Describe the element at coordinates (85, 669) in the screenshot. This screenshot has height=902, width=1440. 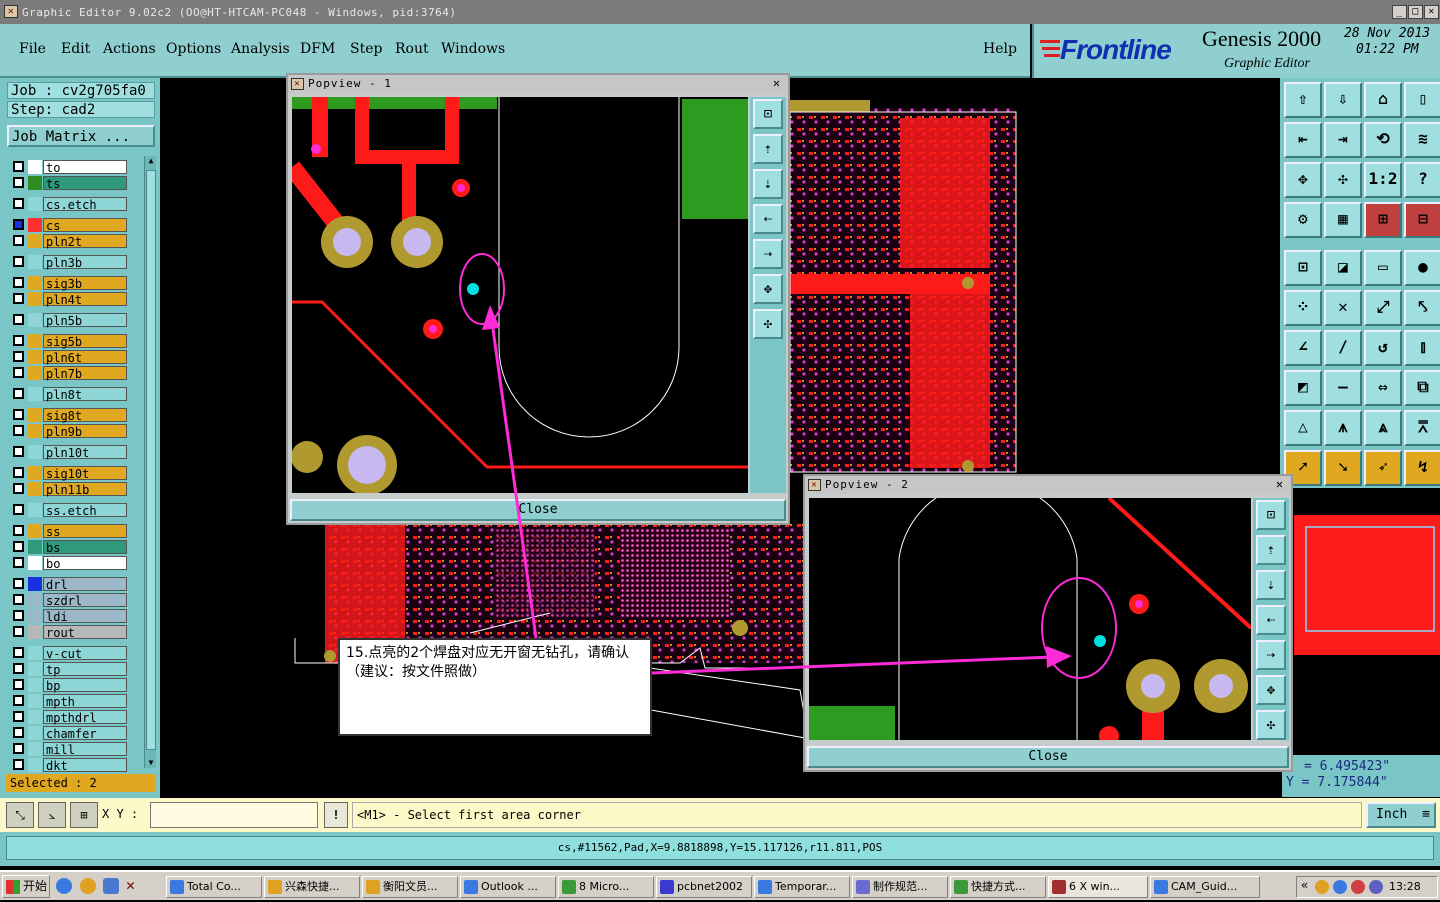
I see `layer-name: tp` at that location.